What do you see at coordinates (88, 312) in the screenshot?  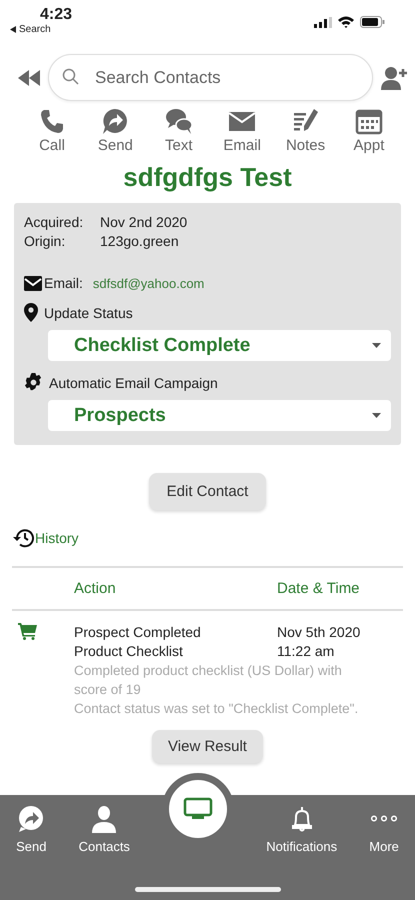 I see `status-label: Update Status` at bounding box center [88, 312].